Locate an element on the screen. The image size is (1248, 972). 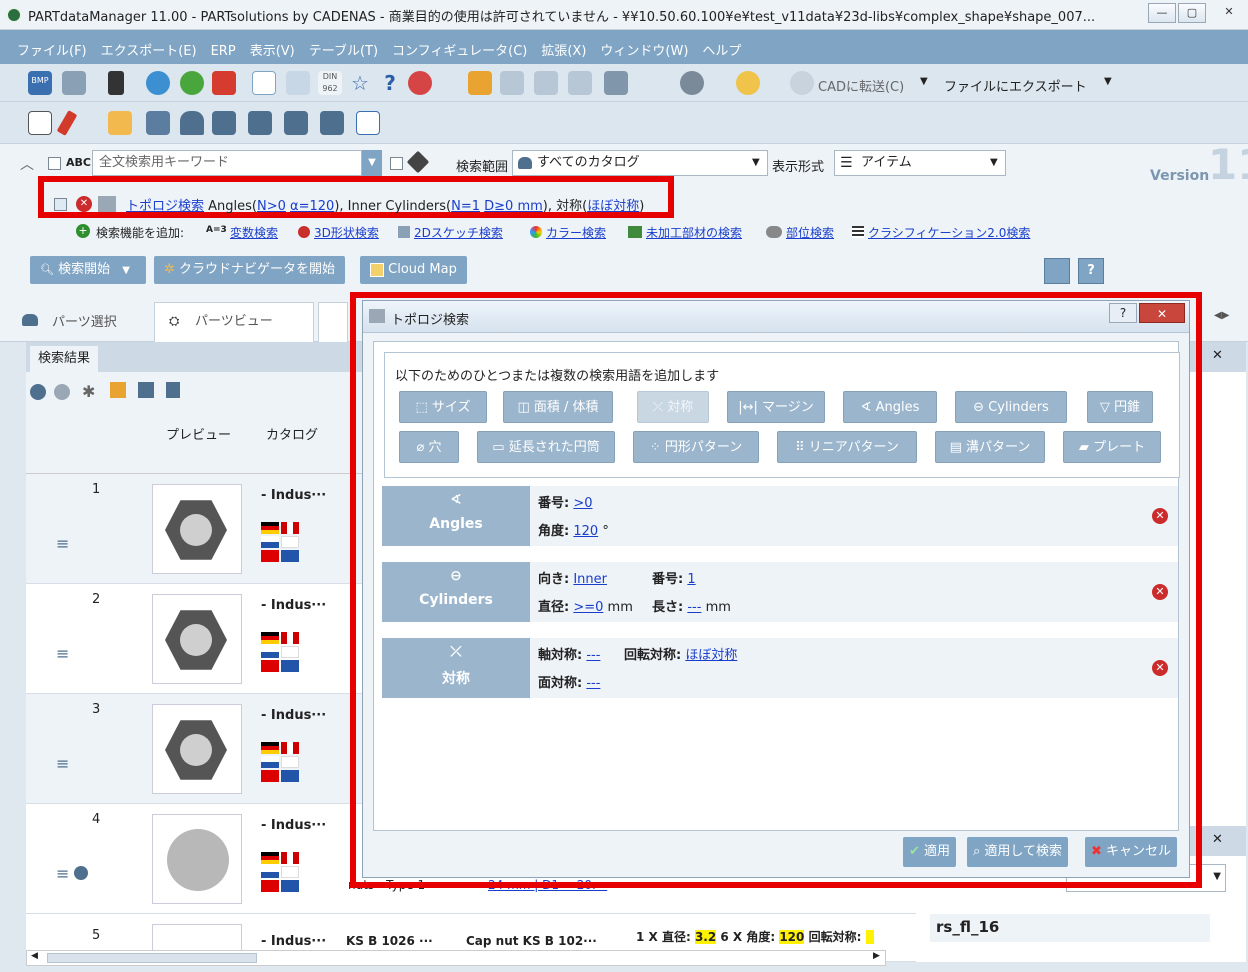
term-circular-pattern-button: ⁘ 円形パターン is located at coordinates (696, 447).